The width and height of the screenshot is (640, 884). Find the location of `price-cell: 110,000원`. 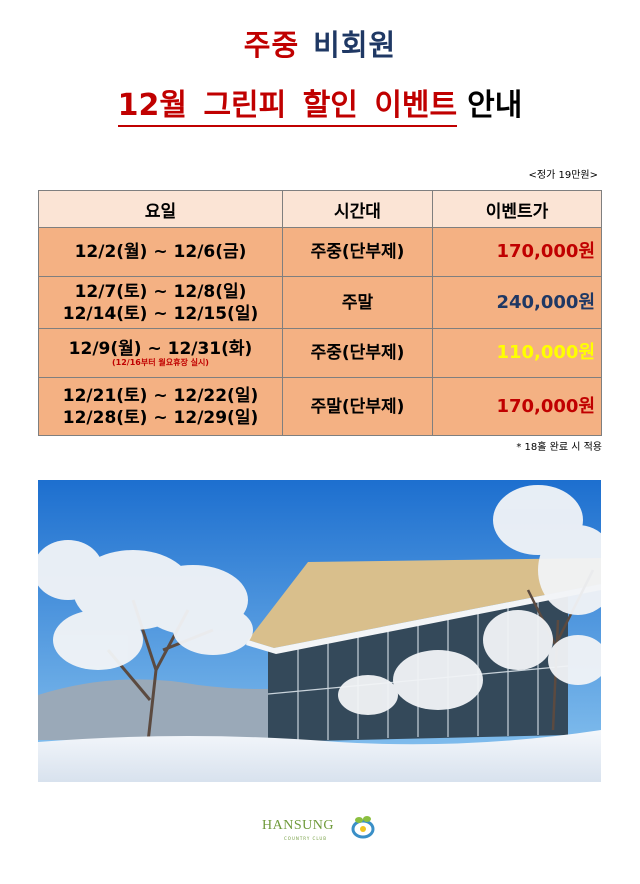

price-cell: 110,000원 is located at coordinates (517, 353).